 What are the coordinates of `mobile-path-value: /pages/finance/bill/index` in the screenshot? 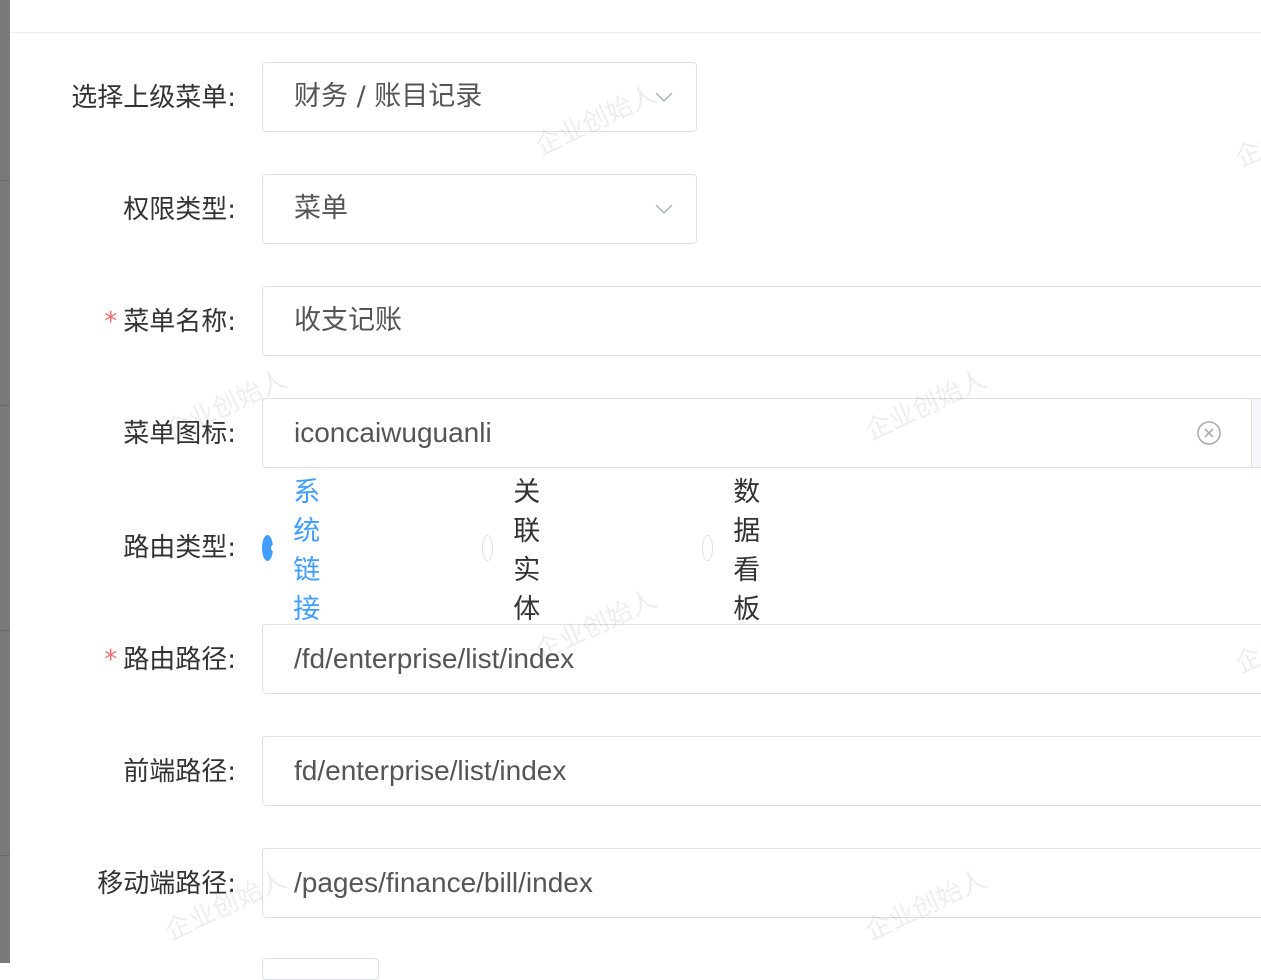 It's located at (443, 882).